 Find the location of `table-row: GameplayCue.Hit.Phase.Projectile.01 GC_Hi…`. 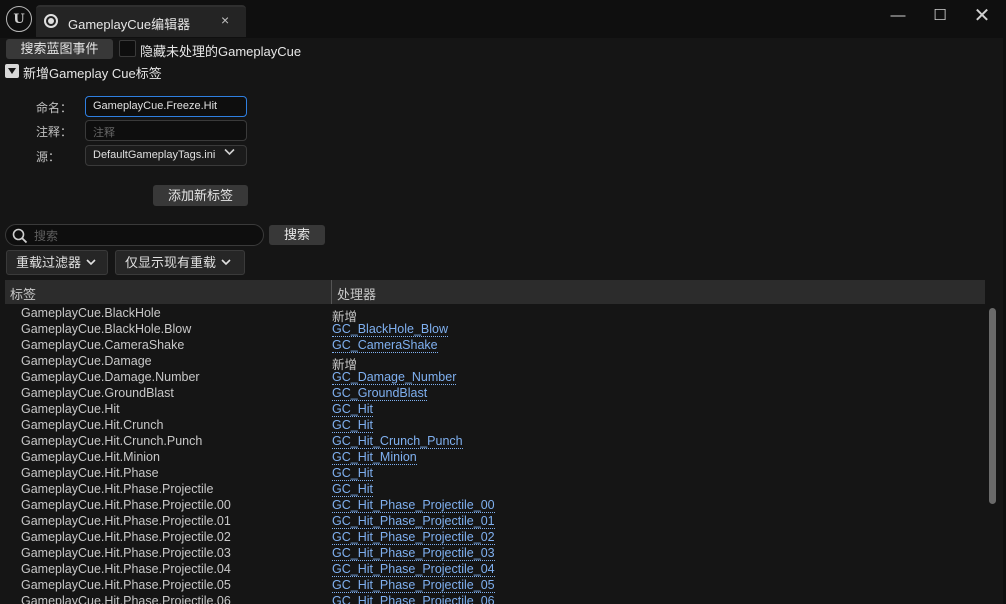

table-row: GameplayCue.Hit.Phase.Projectile.01 GC_Hi… is located at coordinates (495, 522).